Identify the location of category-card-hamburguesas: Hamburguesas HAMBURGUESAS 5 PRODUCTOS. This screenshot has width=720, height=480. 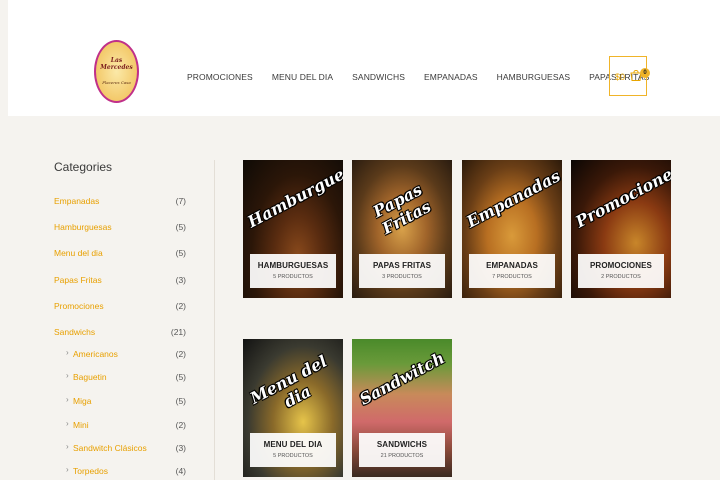
(293, 229).